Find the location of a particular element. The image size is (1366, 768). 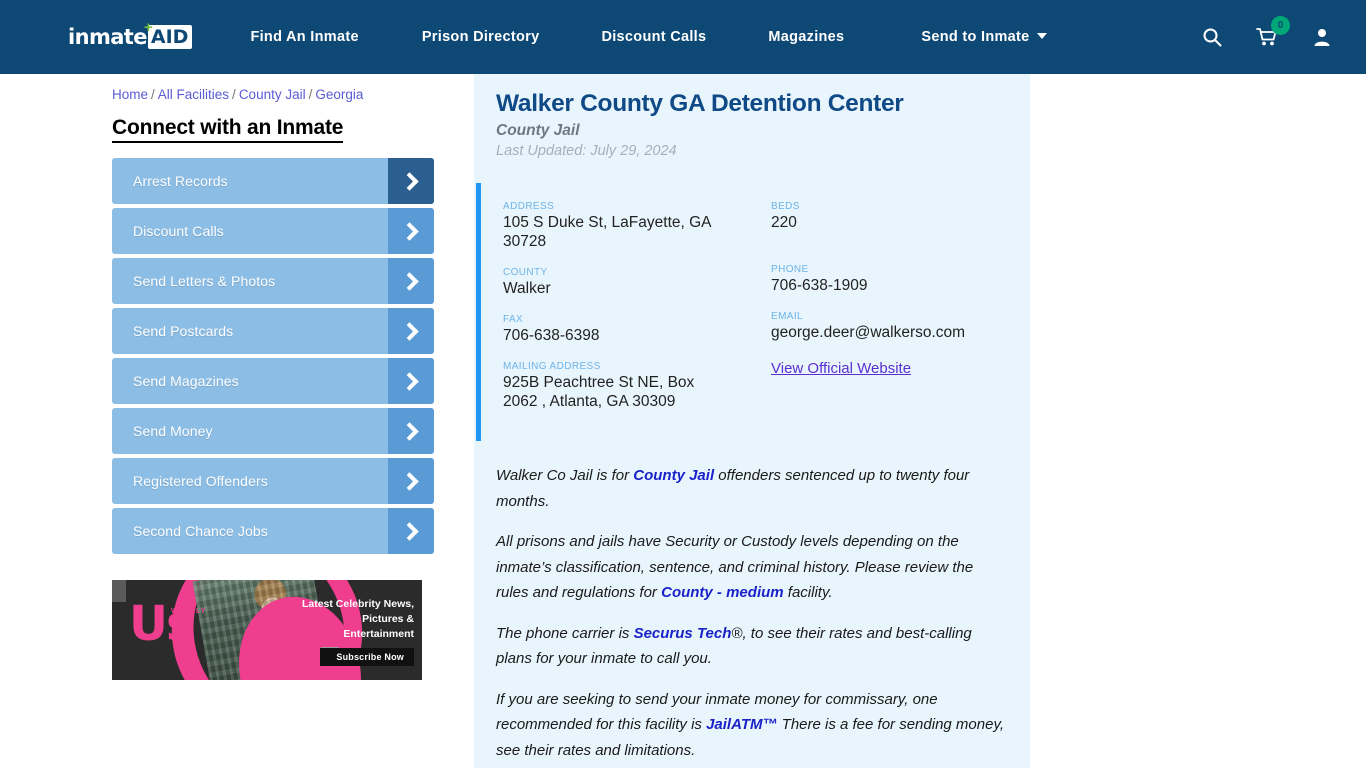

header-icon-group: 0 is located at coordinates (1272, 31).